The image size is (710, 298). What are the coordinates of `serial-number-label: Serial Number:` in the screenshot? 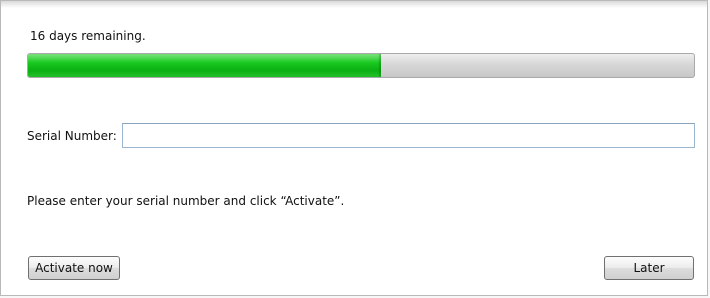 It's located at (72, 136).